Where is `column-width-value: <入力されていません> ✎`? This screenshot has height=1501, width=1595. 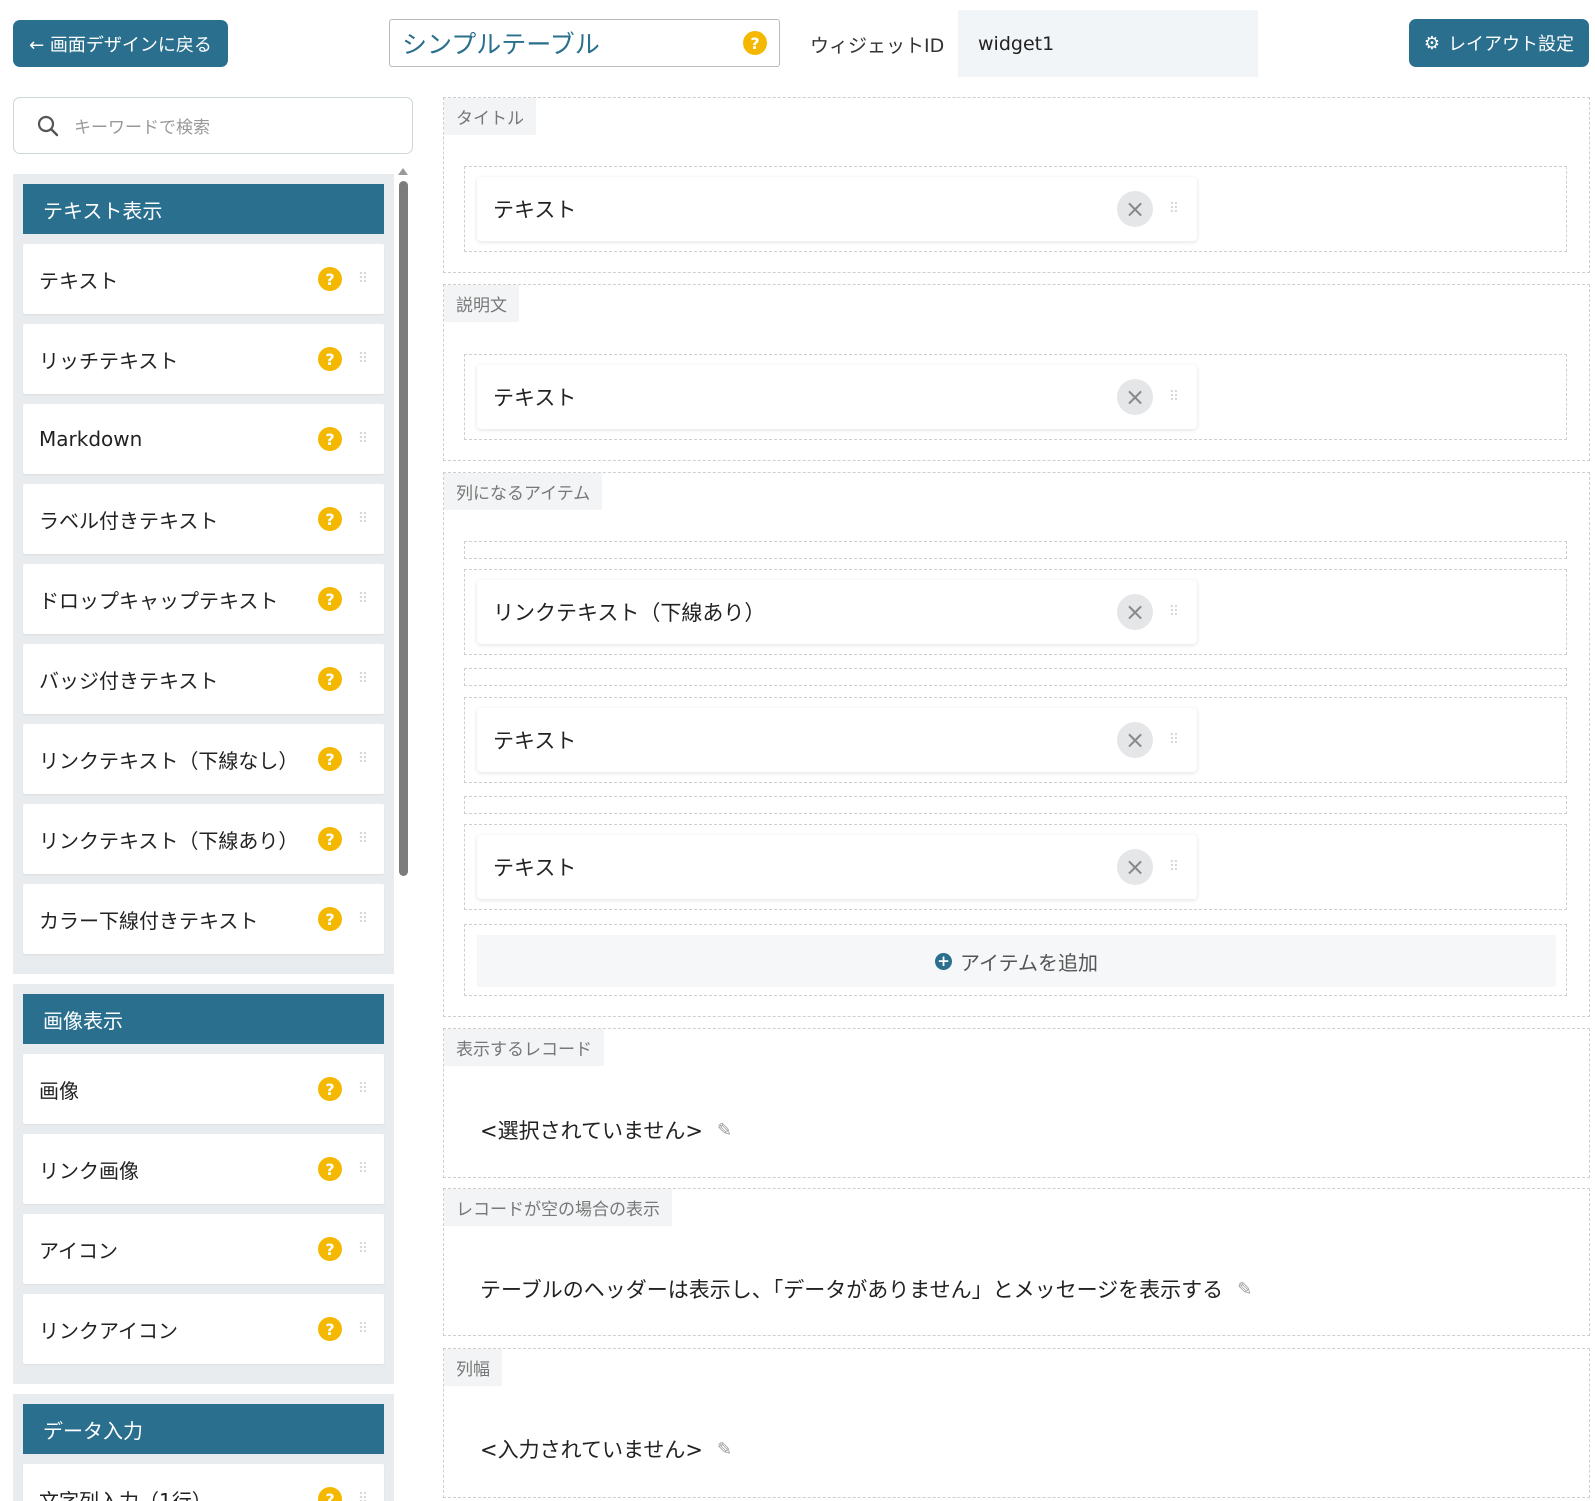
column-width-value: <入力されていません> ✎ is located at coordinates (606, 1449).